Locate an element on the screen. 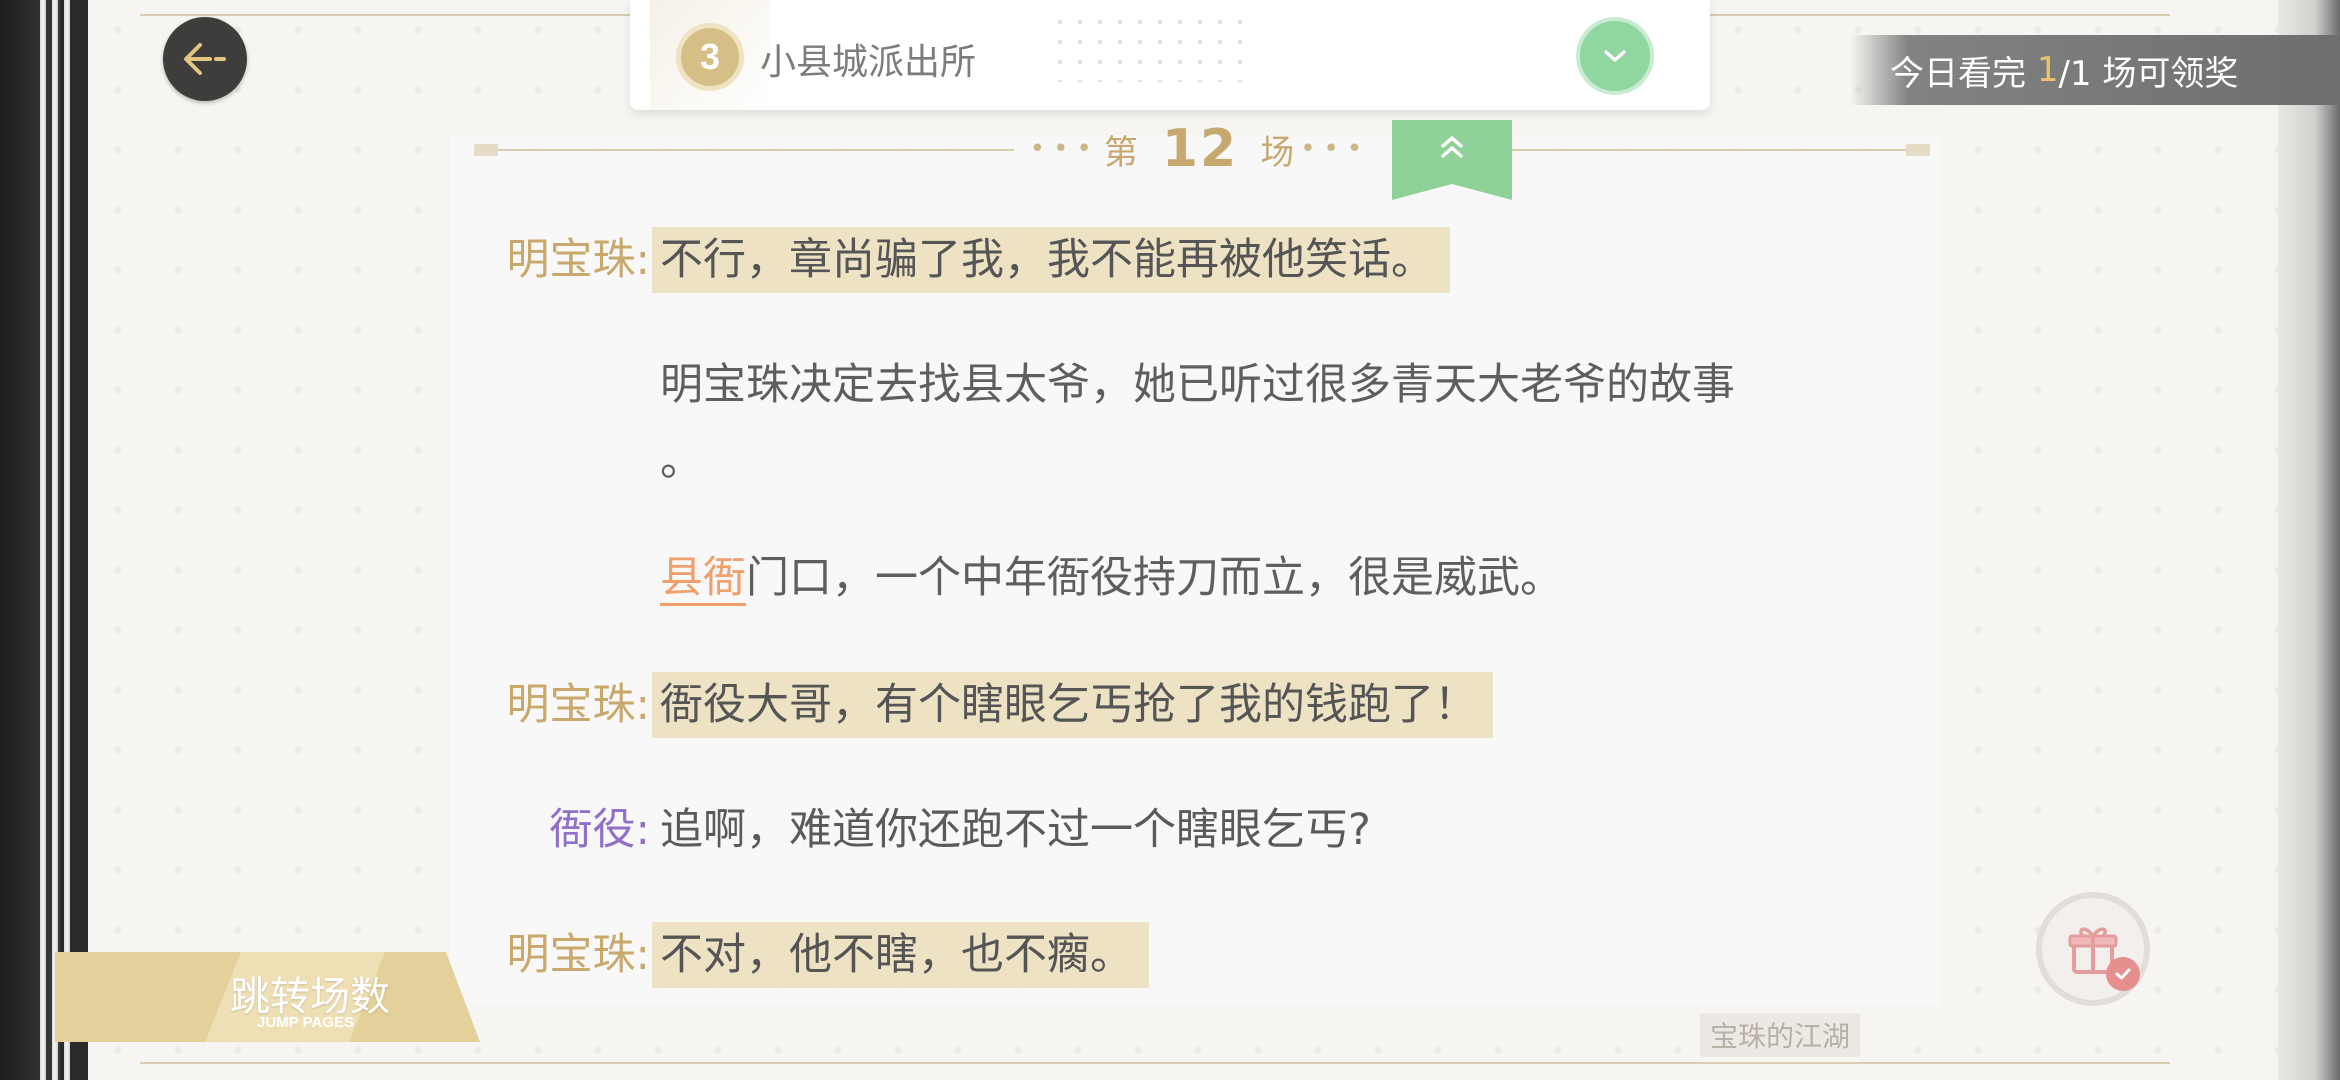  gift-button is located at coordinates (2093, 949).